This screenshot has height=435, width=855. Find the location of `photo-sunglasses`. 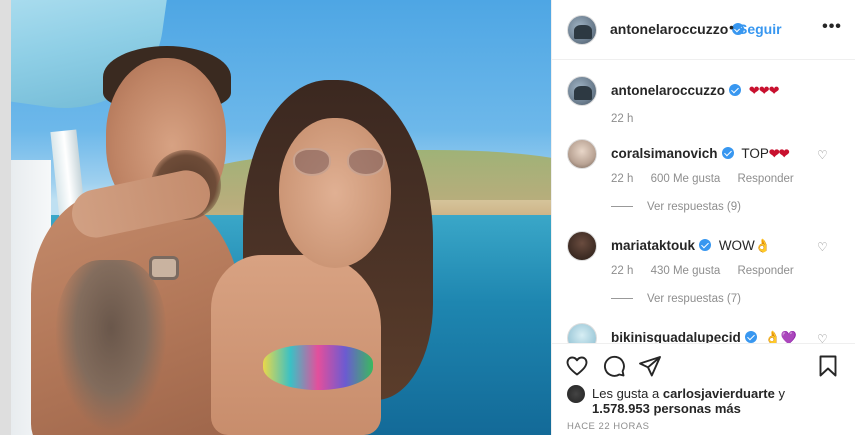

photo-sunglasses is located at coordinates (343, 163).